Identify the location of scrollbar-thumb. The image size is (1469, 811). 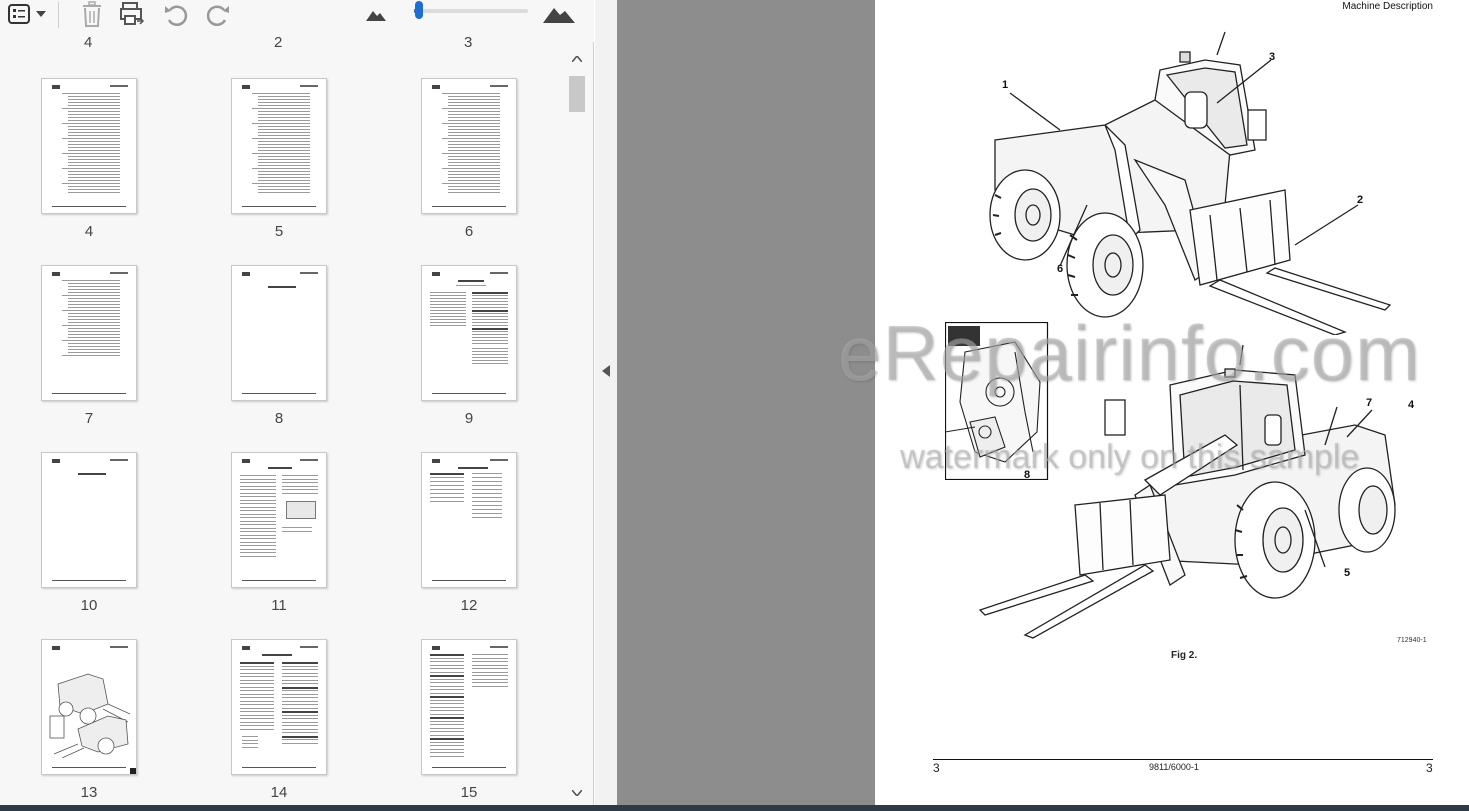
(577, 94).